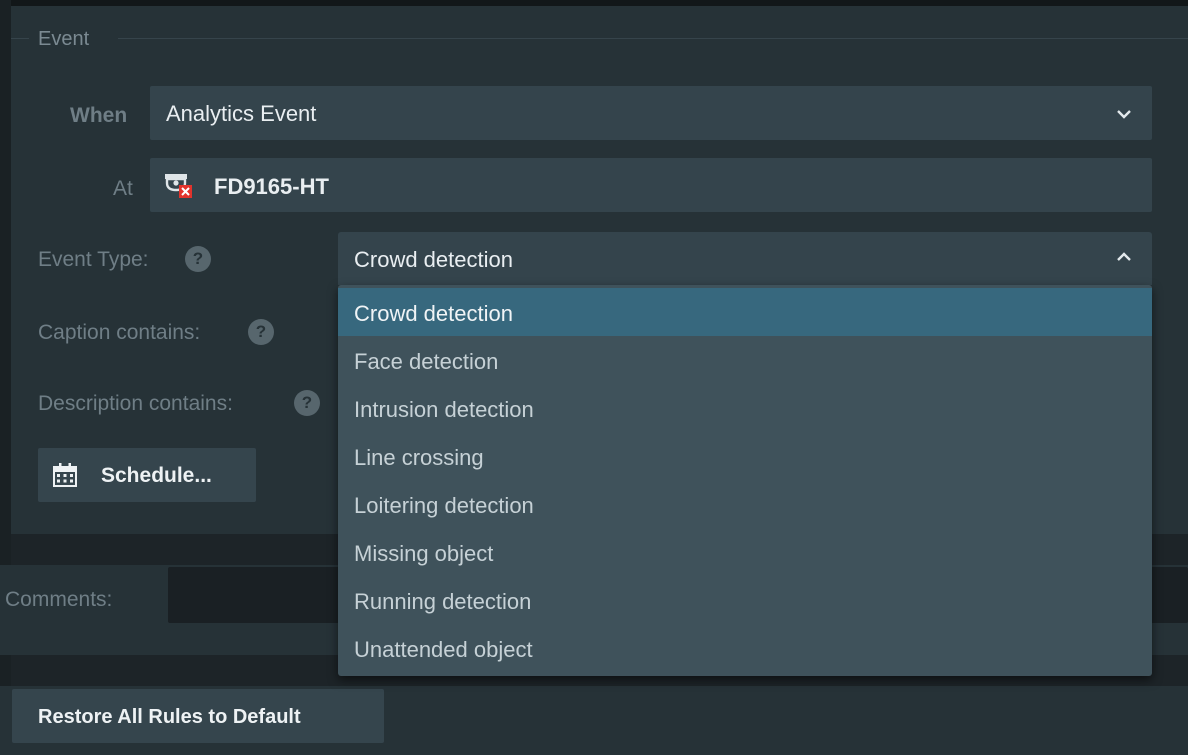 Image resolution: width=1188 pixels, height=755 pixels. What do you see at coordinates (99, 115) in the screenshot?
I see `when-label: When` at bounding box center [99, 115].